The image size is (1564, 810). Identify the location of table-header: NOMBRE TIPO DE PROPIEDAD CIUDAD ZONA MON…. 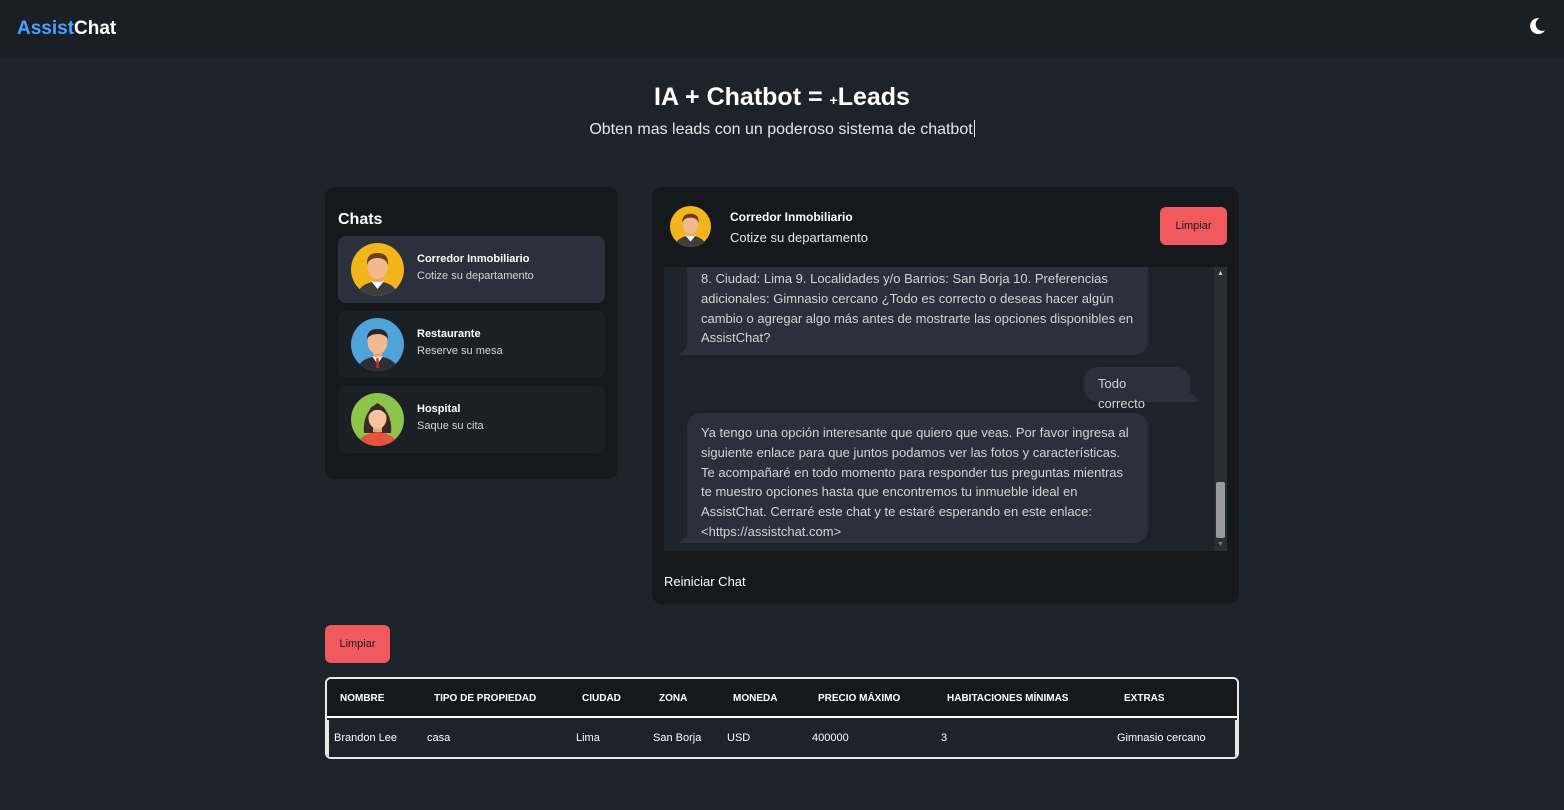
(782, 698).